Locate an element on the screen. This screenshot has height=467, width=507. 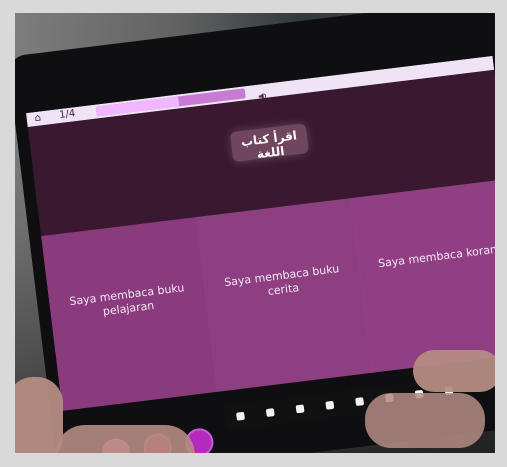
home-icon: ⌂ is located at coordinates (38, 118).